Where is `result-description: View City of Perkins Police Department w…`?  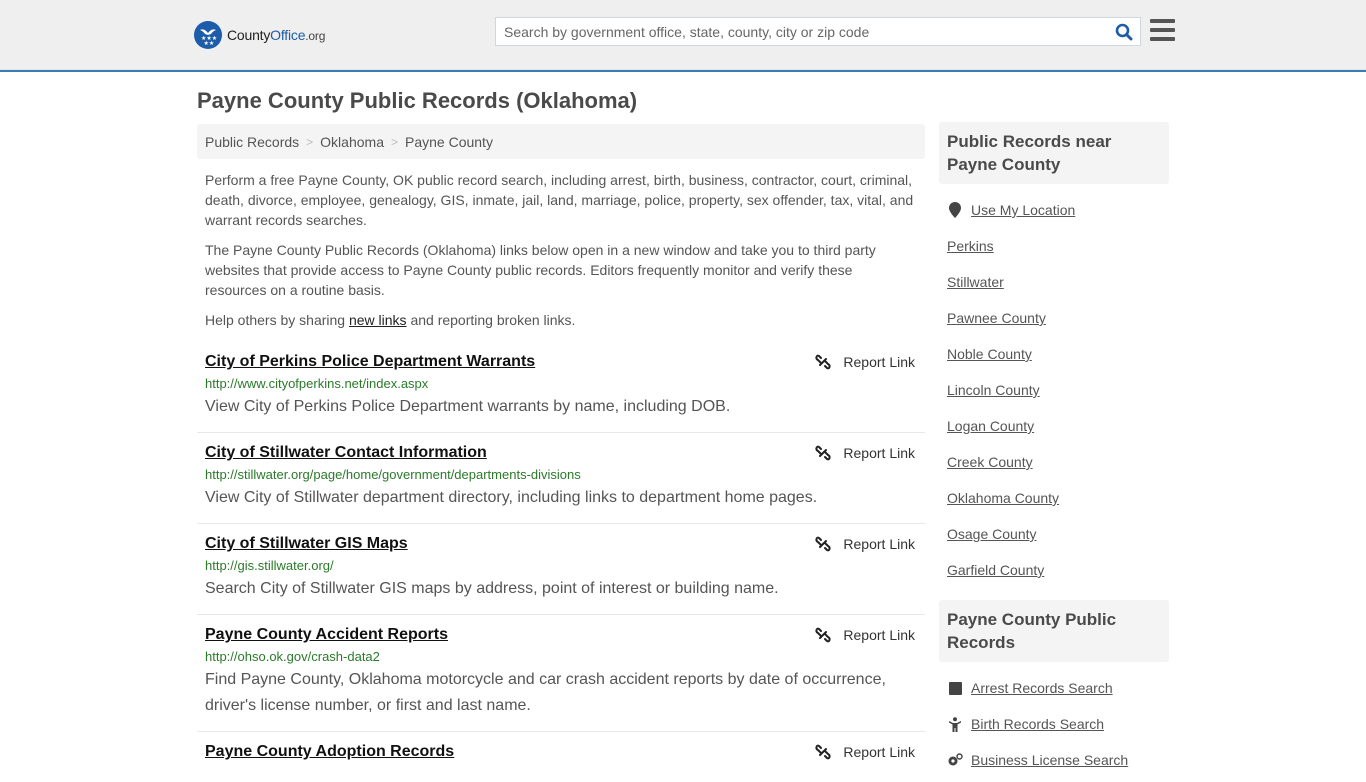
result-description: View City of Perkins Police Department w… is located at coordinates (468, 406).